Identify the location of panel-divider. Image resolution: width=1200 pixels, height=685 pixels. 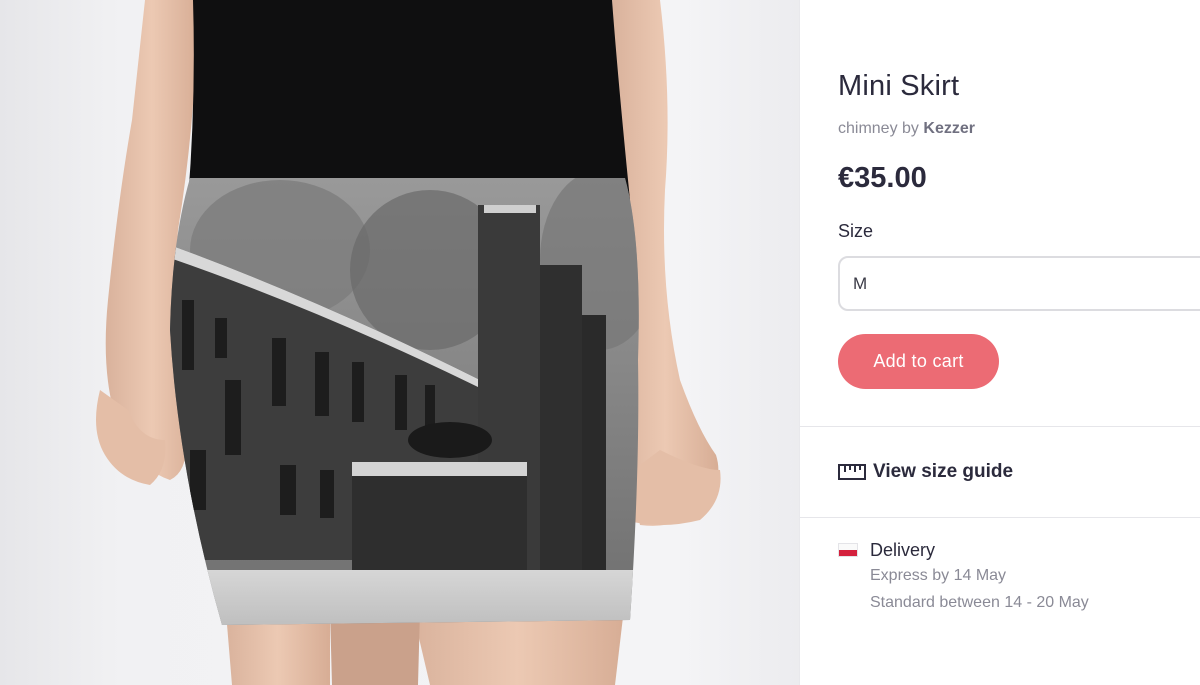
(799, 342).